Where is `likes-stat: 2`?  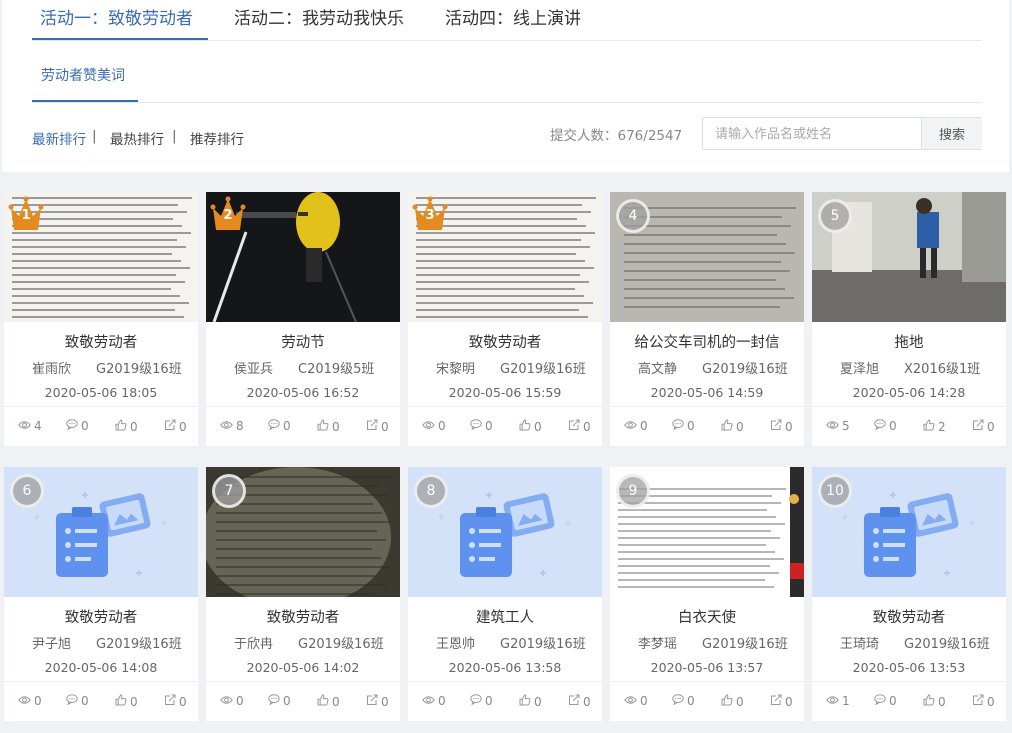
likes-stat: 2 is located at coordinates (934, 426).